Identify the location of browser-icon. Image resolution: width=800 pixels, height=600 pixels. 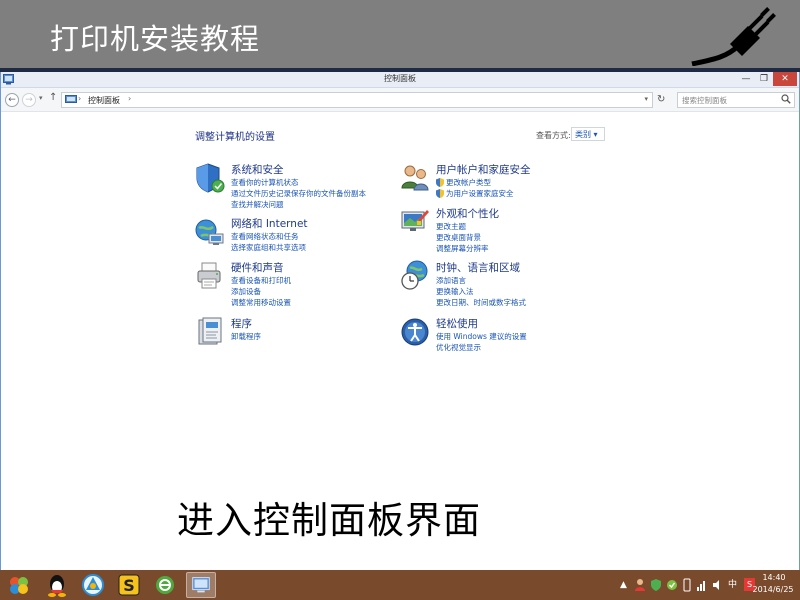
(93, 585).